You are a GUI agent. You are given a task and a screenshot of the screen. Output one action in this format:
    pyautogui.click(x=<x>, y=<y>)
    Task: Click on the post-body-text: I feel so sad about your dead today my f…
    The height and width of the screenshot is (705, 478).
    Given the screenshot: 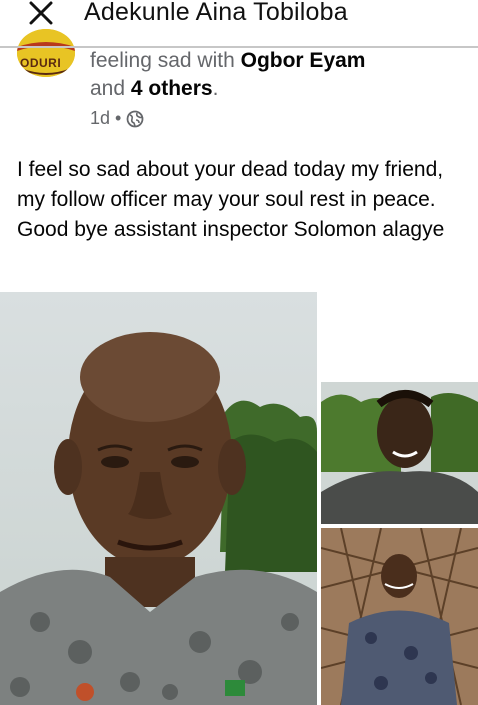 What is the action you would take?
    pyautogui.click(x=231, y=199)
    